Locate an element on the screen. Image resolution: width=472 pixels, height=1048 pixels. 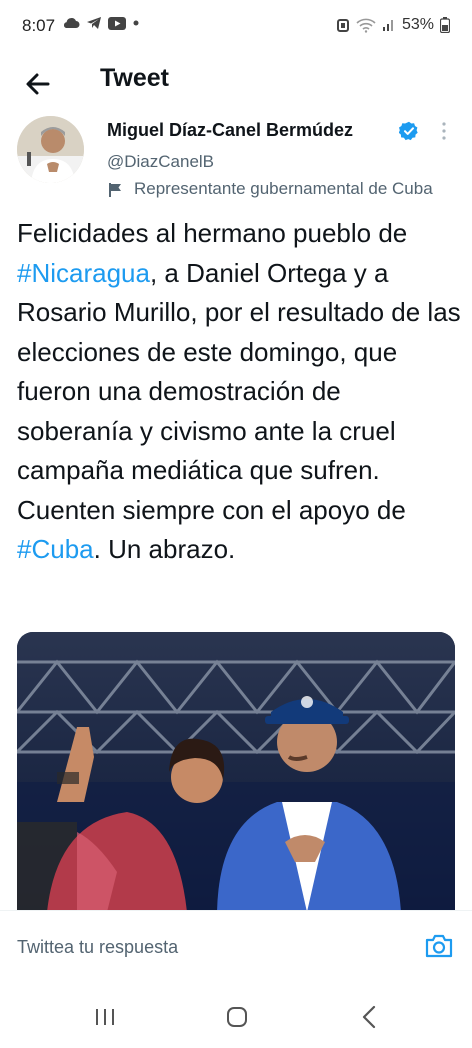
home-icon is located at coordinates (237, 1017).